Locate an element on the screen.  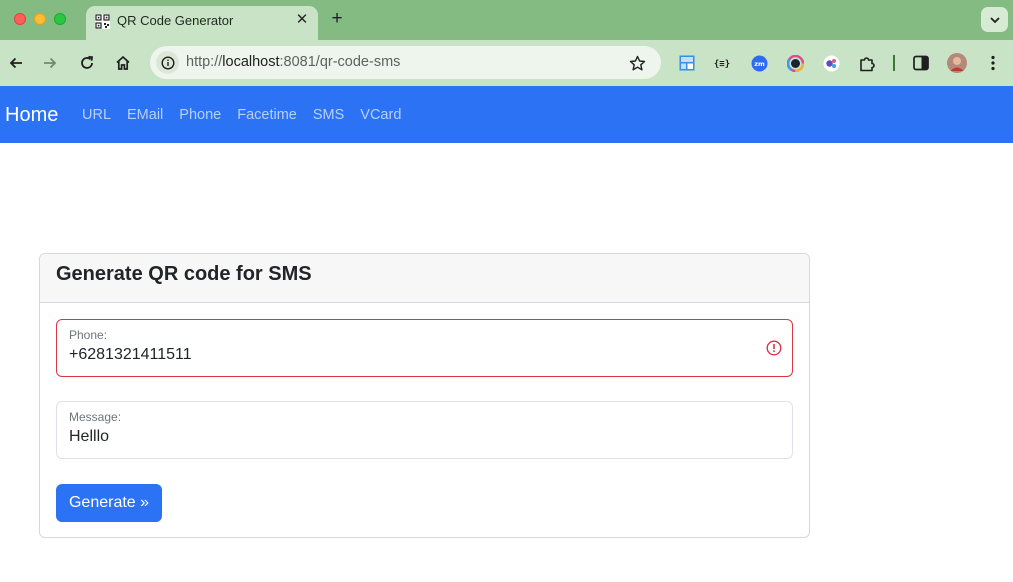
side-panel-button is located at coordinates (921, 63).